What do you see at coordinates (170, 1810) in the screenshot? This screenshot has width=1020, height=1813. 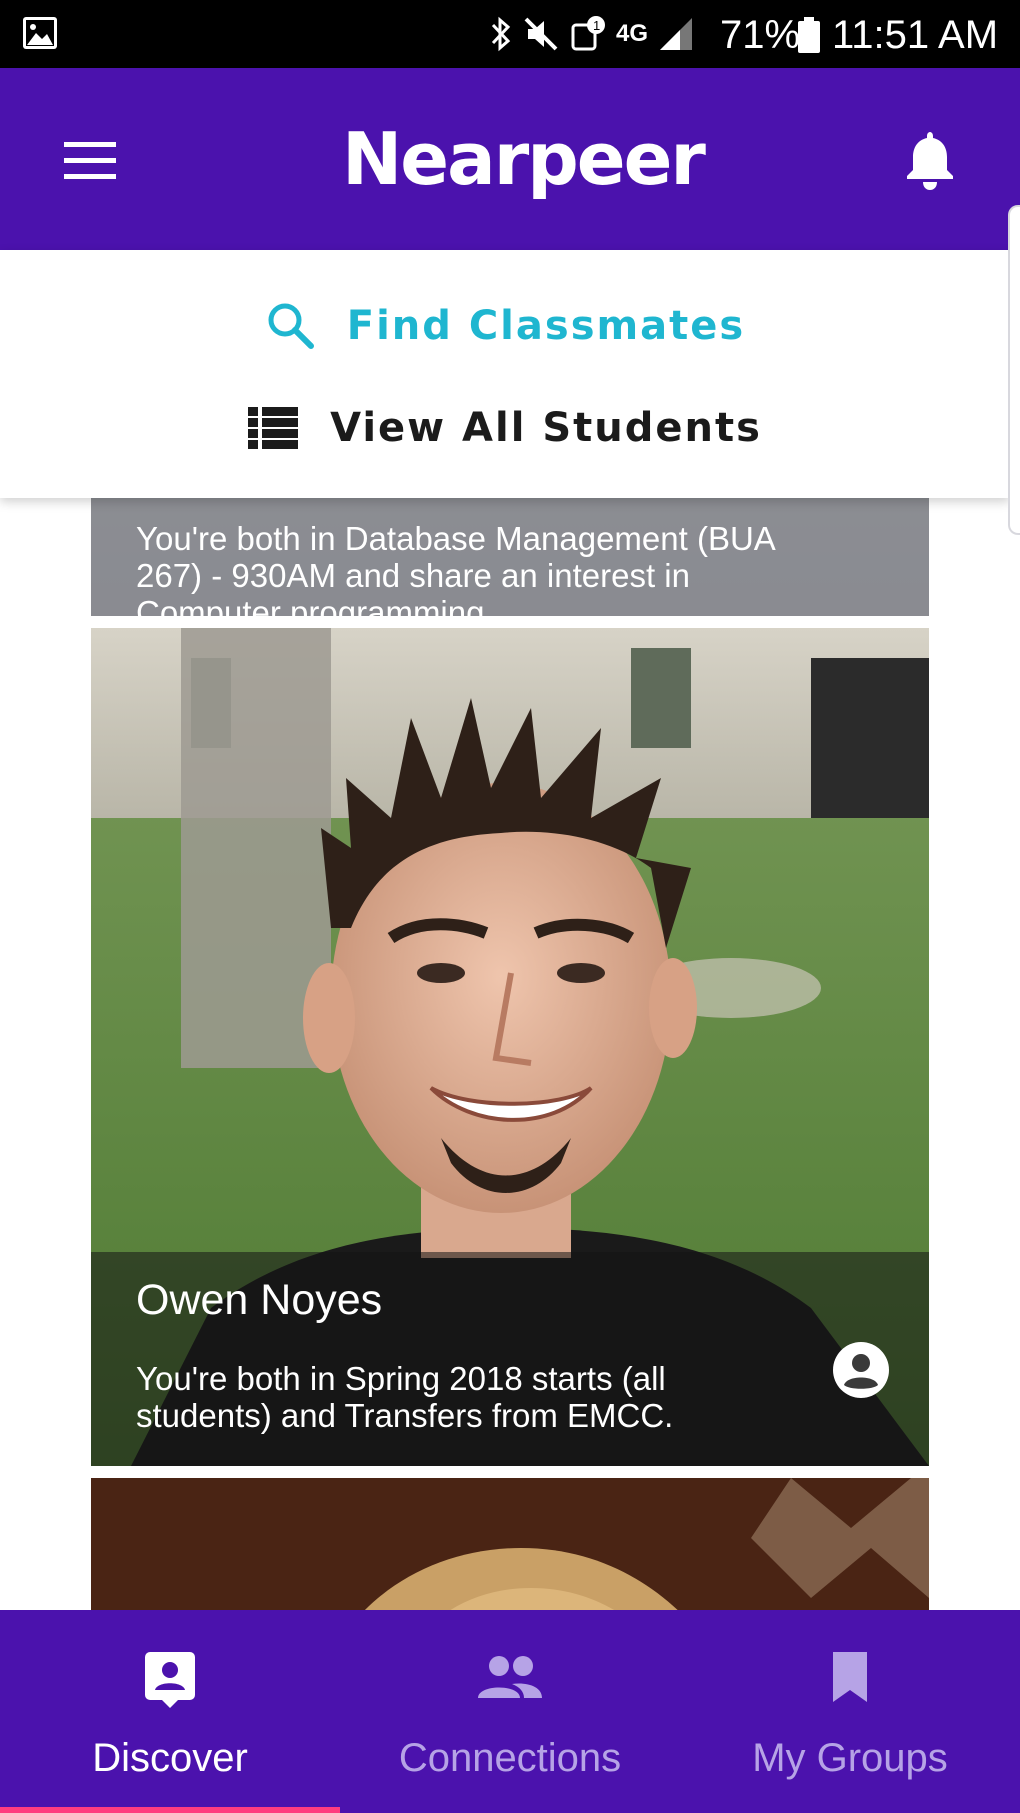 I see `active-tab-indicator` at bounding box center [170, 1810].